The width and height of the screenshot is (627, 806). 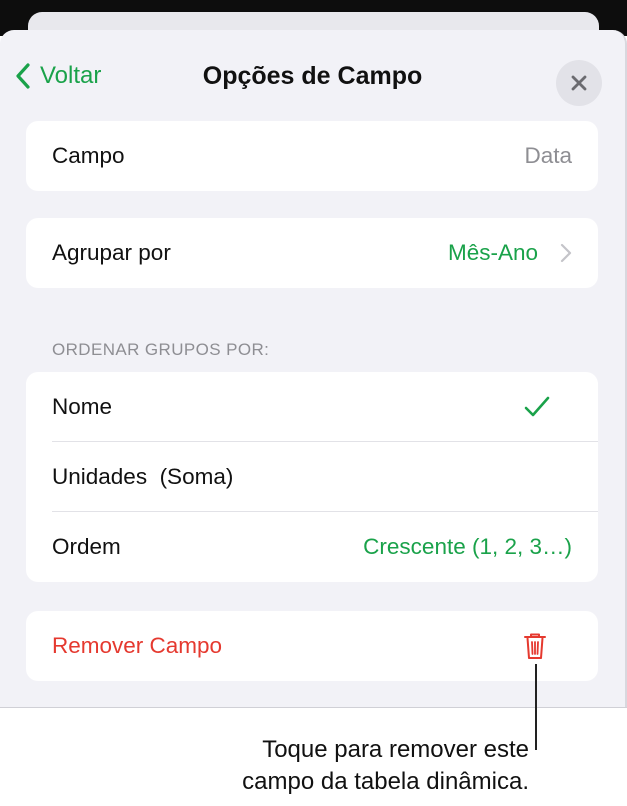 What do you see at coordinates (312, 407) in the screenshot?
I see `sort-option-name: Nome` at bounding box center [312, 407].